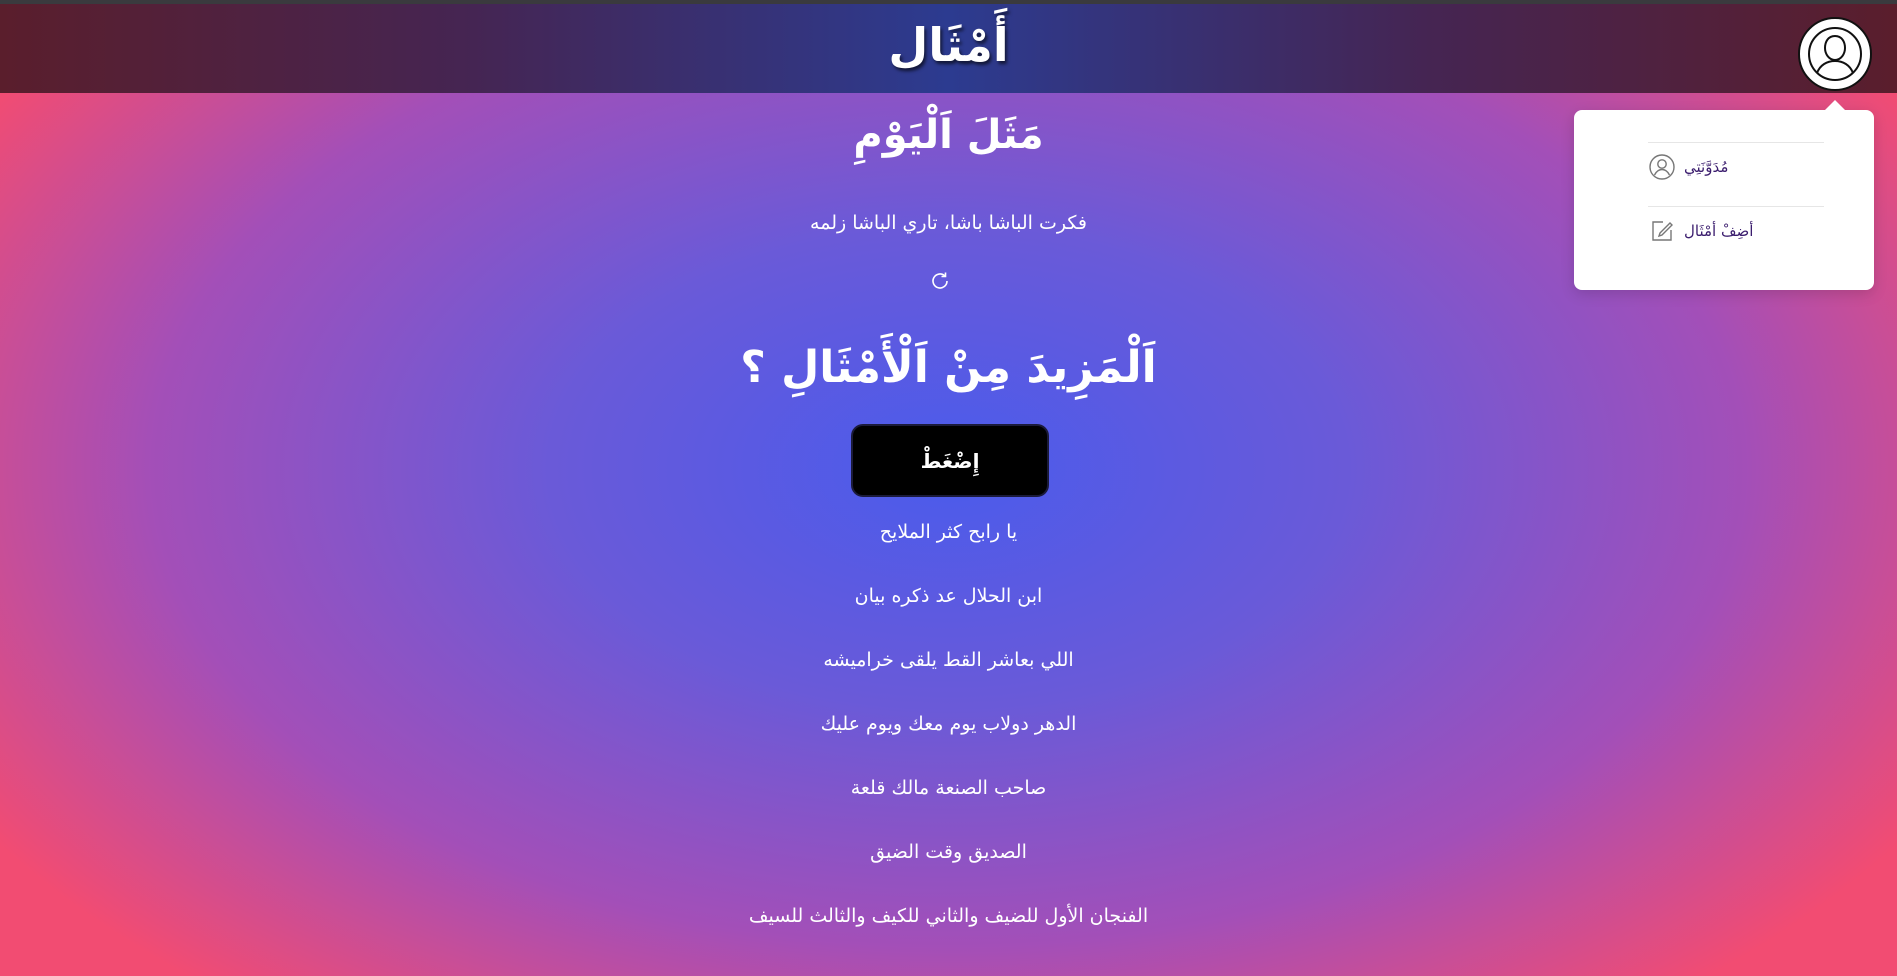 This screenshot has height=976, width=1897. I want to click on list-item: ابن الحلال عد ذكره بيان, so click(948, 596).